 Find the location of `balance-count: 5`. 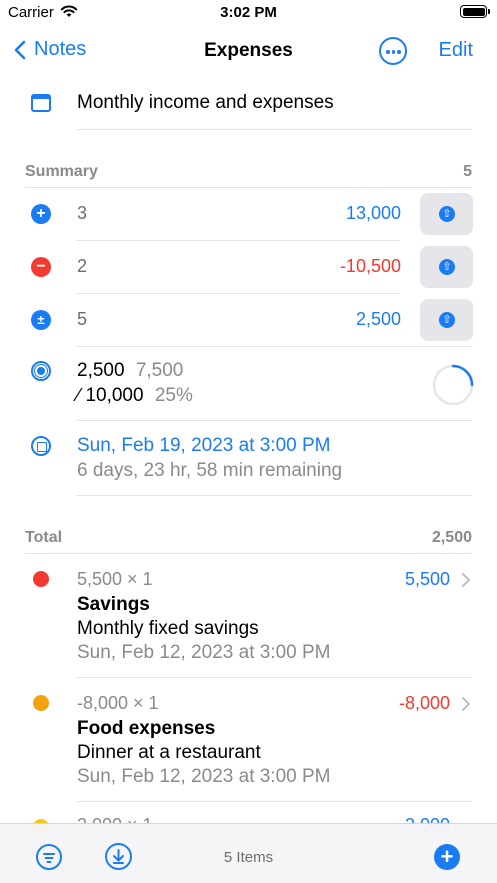

balance-count: 5 is located at coordinates (82, 319).